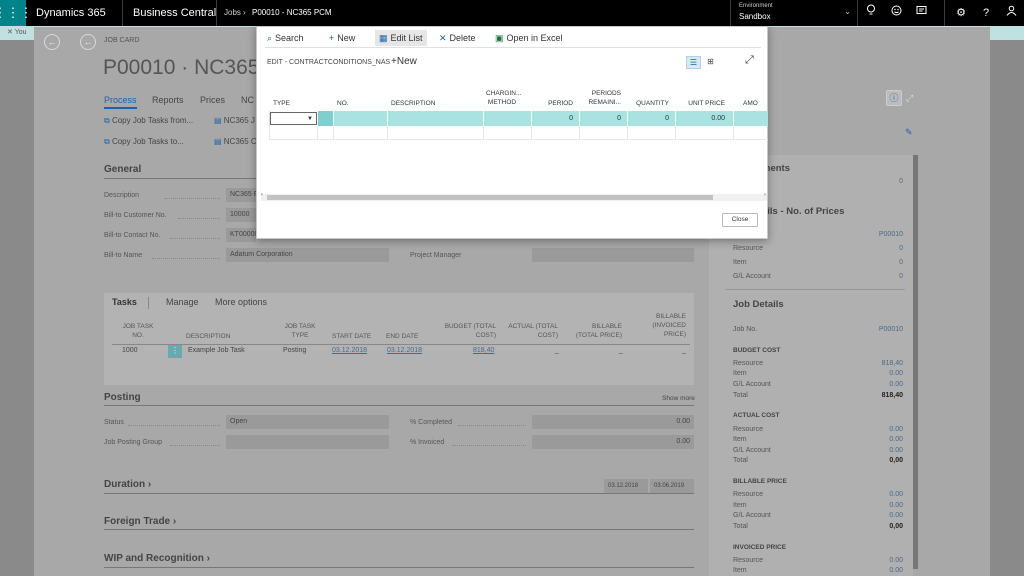  I want to click on search-button: ⌕ Search, so click(285, 38).